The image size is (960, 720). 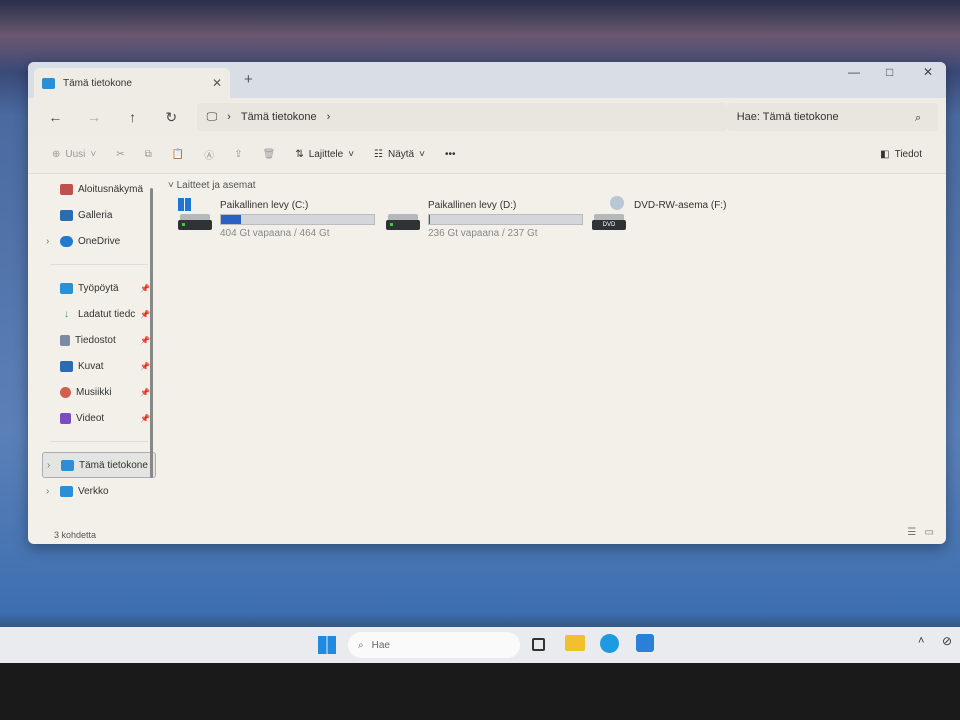 What do you see at coordinates (575, 643) in the screenshot?
I see `file-explorer-taskbar-icon` at bounding box center [575, 643].